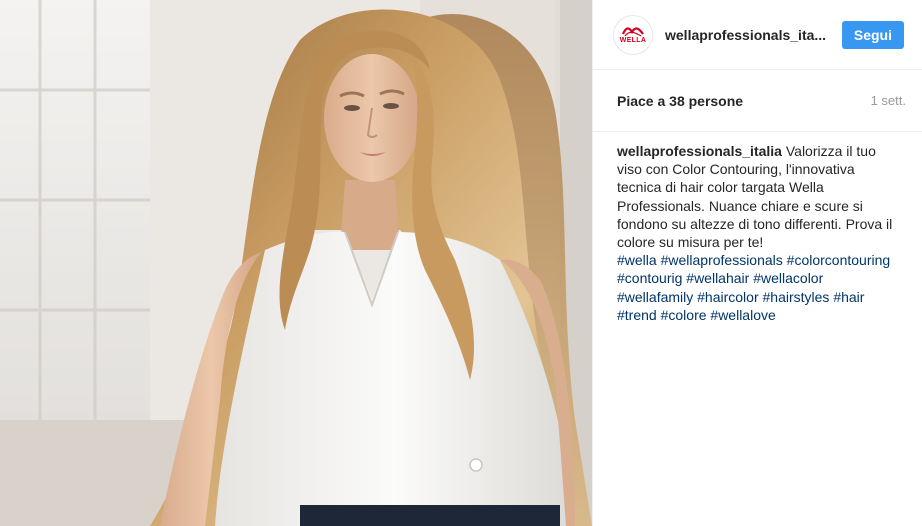 The width and height of the screenshot is (922, 526). What do you see at coordinates (649, 278) in the screenshot?
I see `hashtag-link: #contourig` at bounding box center [649, 278].